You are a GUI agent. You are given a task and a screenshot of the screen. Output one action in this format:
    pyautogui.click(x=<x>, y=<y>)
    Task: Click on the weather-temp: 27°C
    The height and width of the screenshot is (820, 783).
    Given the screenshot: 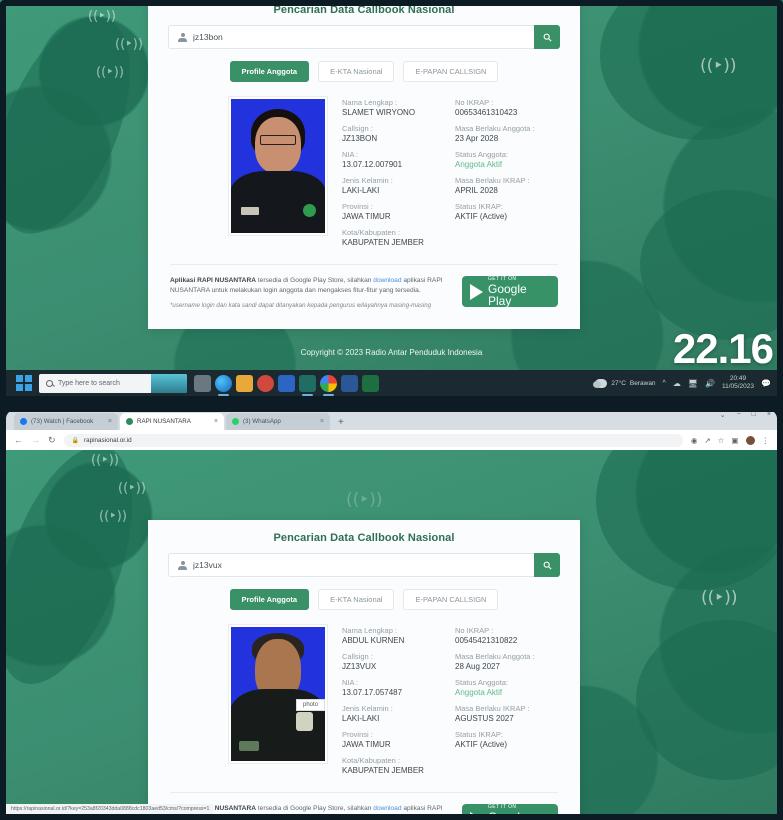 What is the action you would take?
    pyautogui.click(x=618, y=383)
    